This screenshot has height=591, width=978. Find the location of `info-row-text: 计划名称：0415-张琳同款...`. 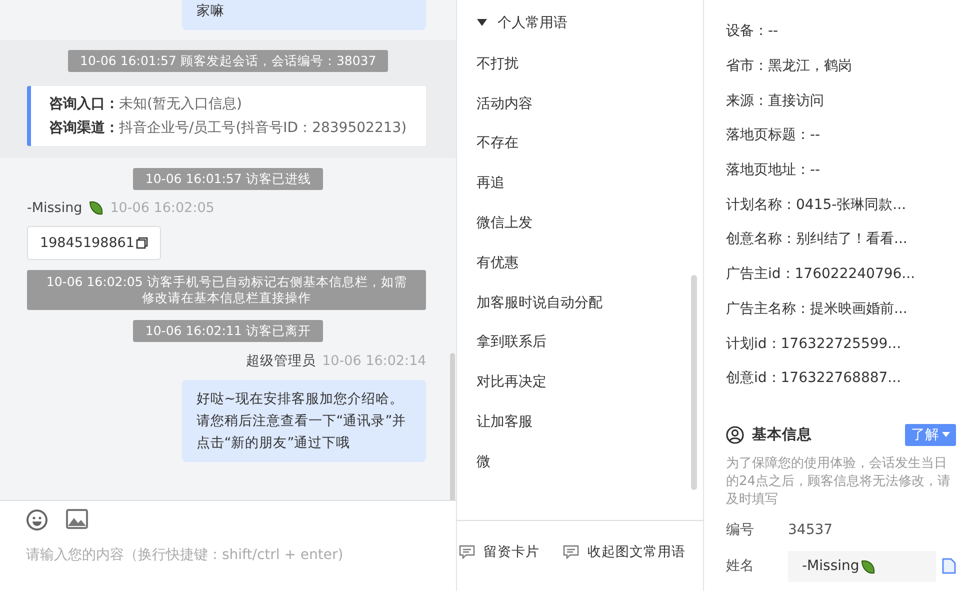

info-row-text: 计划名称：0415-张琳同款... is located at coordinates (817, 205).